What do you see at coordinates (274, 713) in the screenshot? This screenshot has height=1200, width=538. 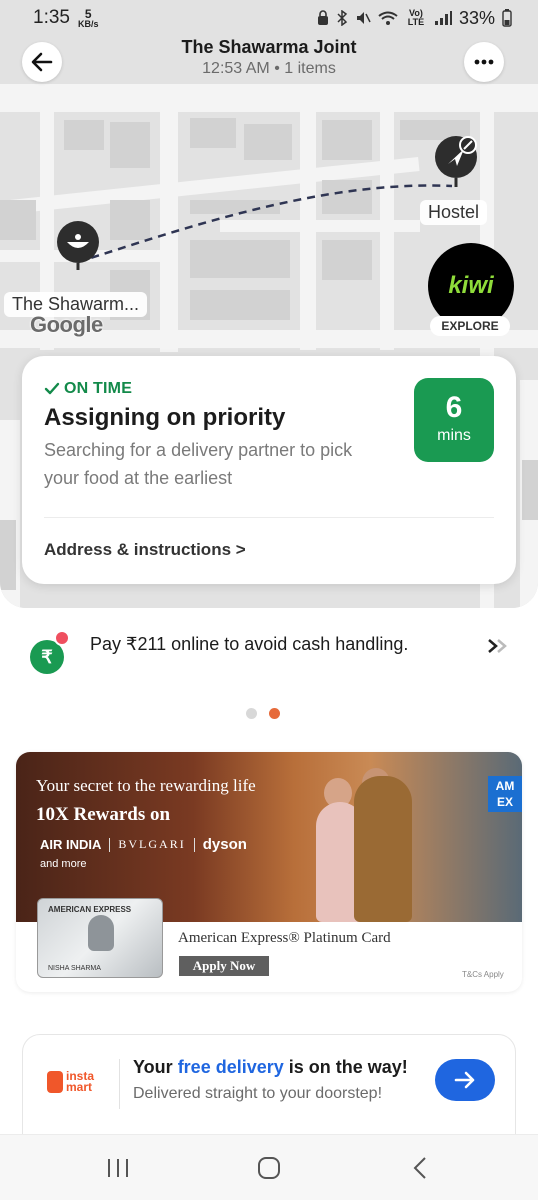 I see `carousel-dot-active` at bounding box center [274, 713].